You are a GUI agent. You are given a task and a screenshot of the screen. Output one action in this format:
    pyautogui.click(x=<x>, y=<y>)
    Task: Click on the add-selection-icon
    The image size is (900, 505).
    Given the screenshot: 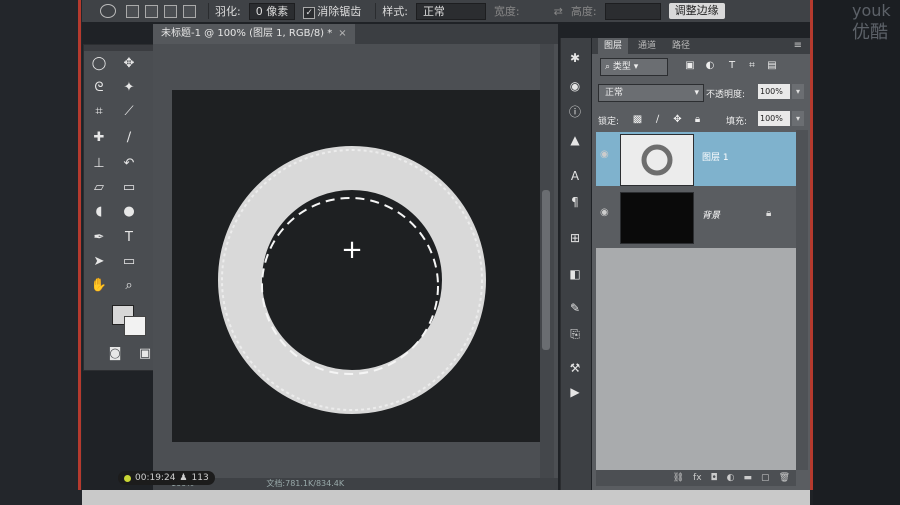 What is the action you would take?
    pyautogui.click(x=151, y=11)
    